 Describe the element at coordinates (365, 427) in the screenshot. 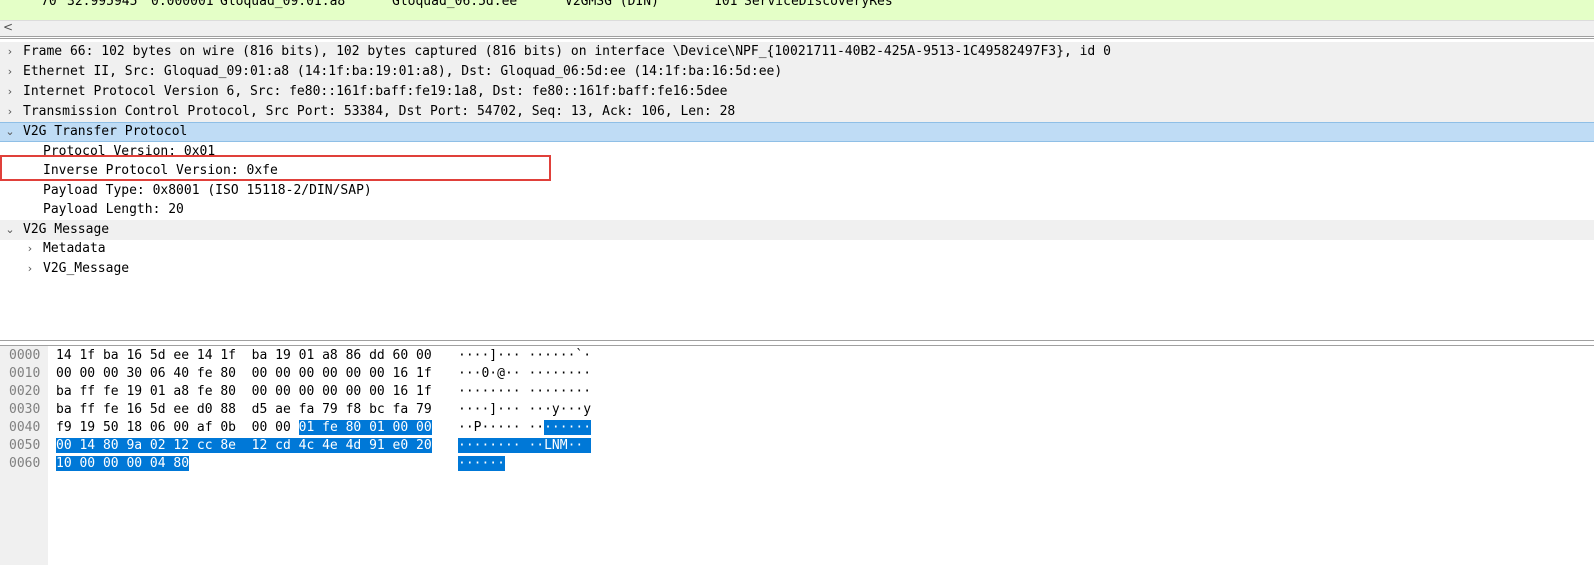

I see `bytes-hex-selected: 01 fe 80 01 00 00` at that location.